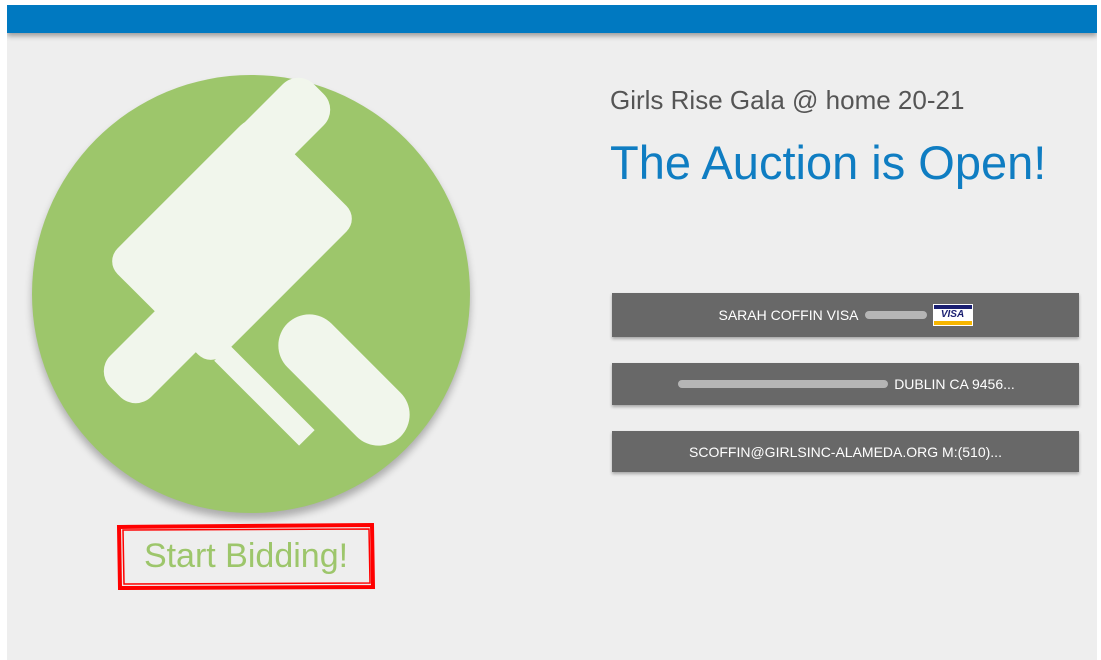 This screenshot has width=1101, height=660. I want to click on event-name: Girls Rise Gala @ home 20-21, so click(787, 100).